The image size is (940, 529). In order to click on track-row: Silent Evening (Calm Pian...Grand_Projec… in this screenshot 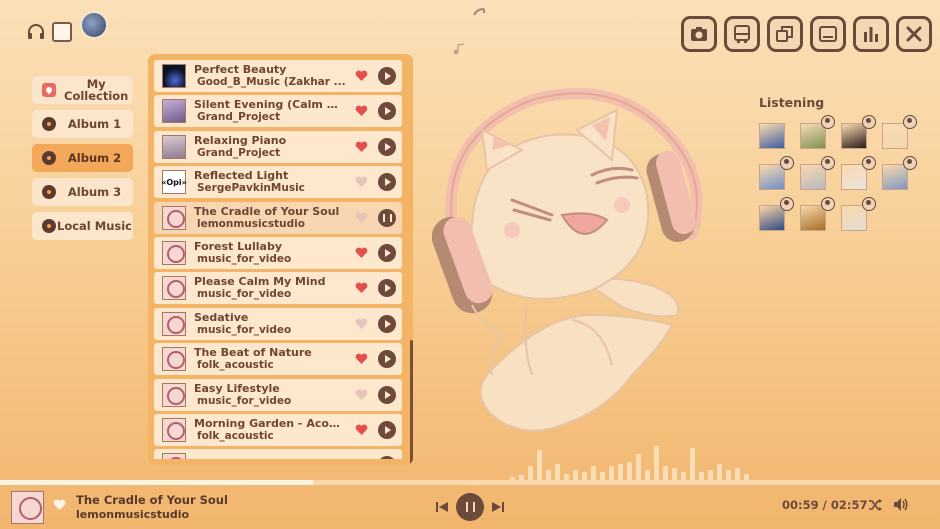, I will do `click(278, 111)`.